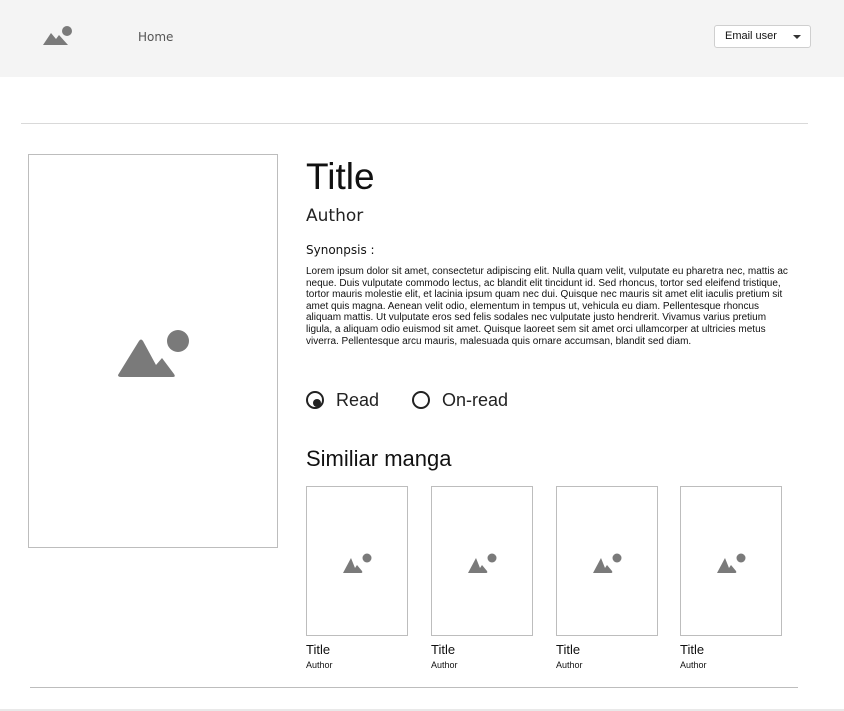 The width and height of the screenshot is (844, 711). Describe the element at coordinates (155, 37) in the screenshot. I see `nav-home-link: Home` at that location.